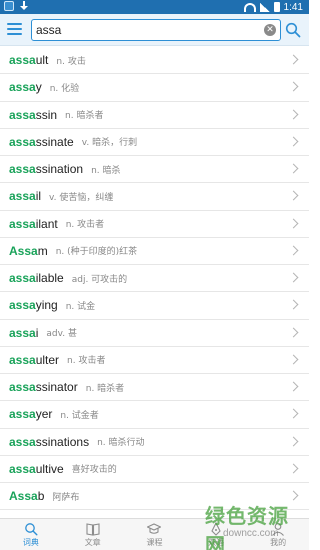 This screenshot has height=550, width=320. Describe the element at coordinates (94, 470) in the screenshot. I see `result-definition: 喜好攻击的` at that location.